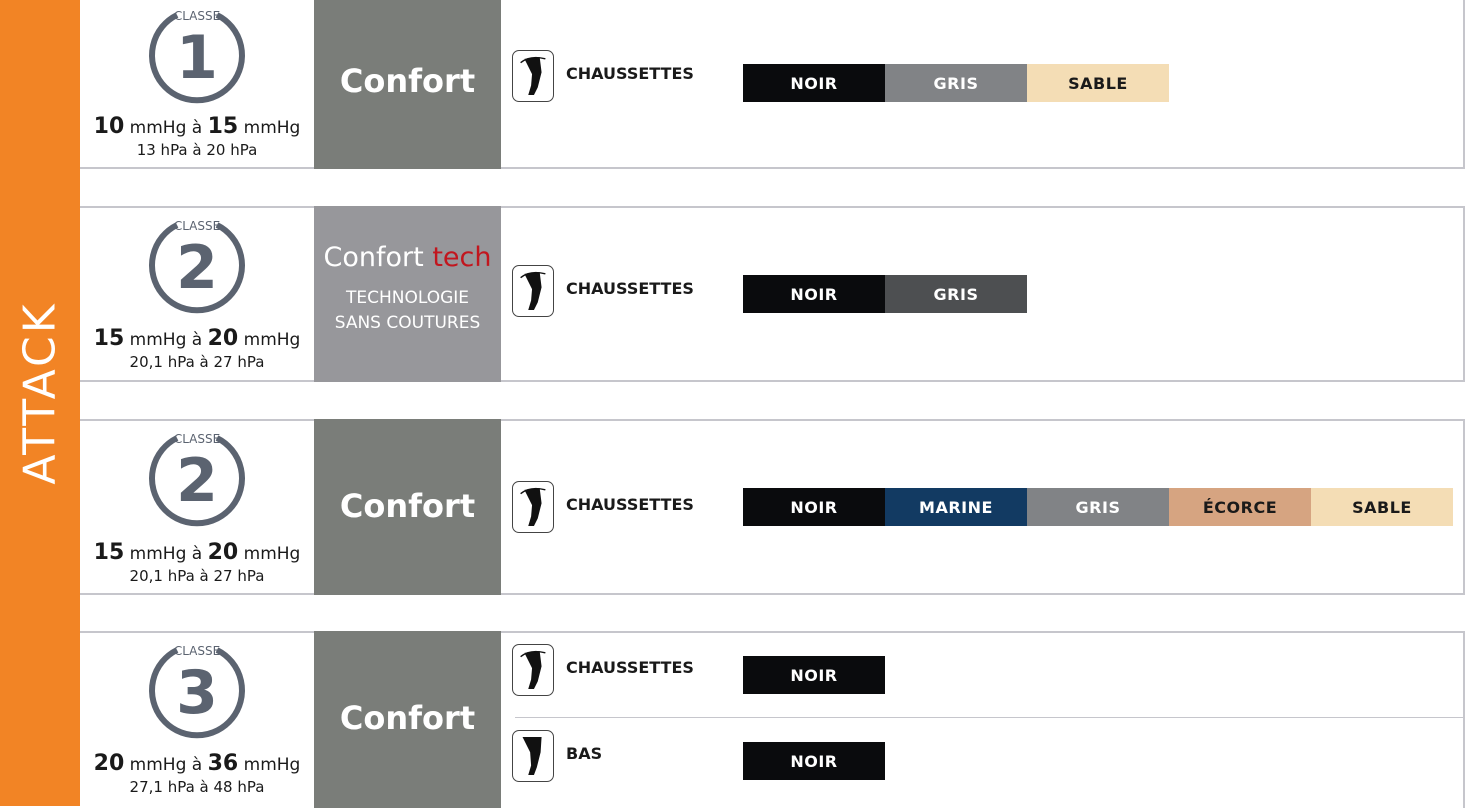 This screenshot has width=1467, height=808. I want to click on class-number: 3, so click(197, 693).